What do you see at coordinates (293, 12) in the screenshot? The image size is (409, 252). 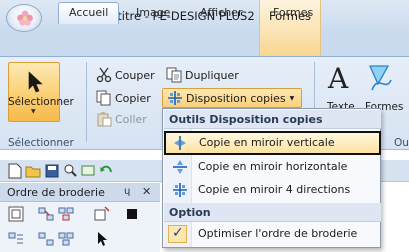 I see `tab-formes: Formes` at bounding box center [293, 12].